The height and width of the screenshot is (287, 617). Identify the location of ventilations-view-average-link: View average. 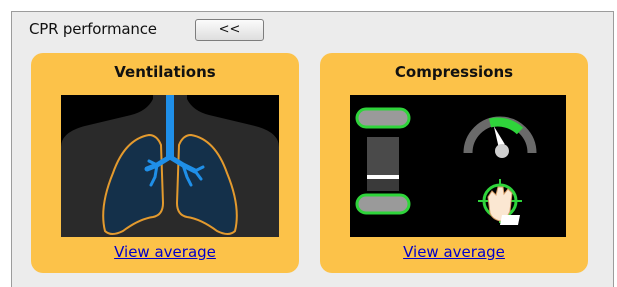
(165, 252).